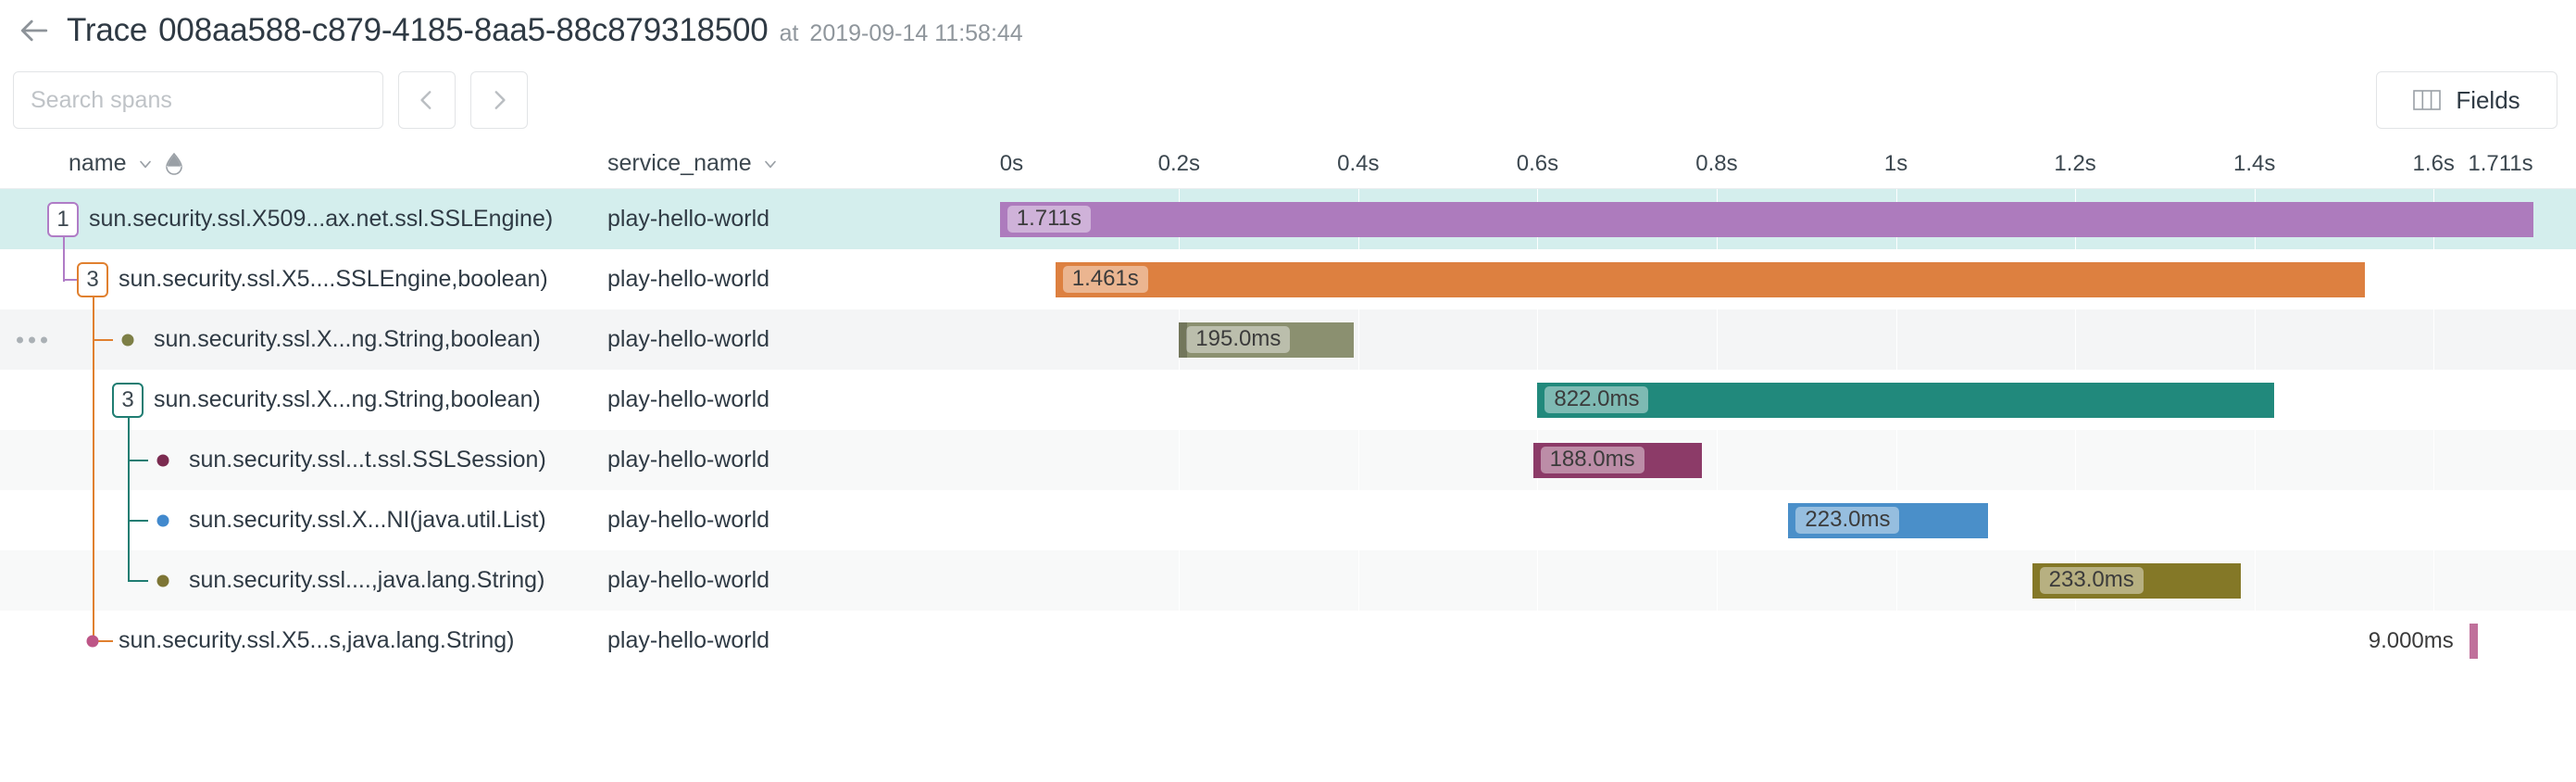  I want to click on previous-match-button, so click(427, 100).